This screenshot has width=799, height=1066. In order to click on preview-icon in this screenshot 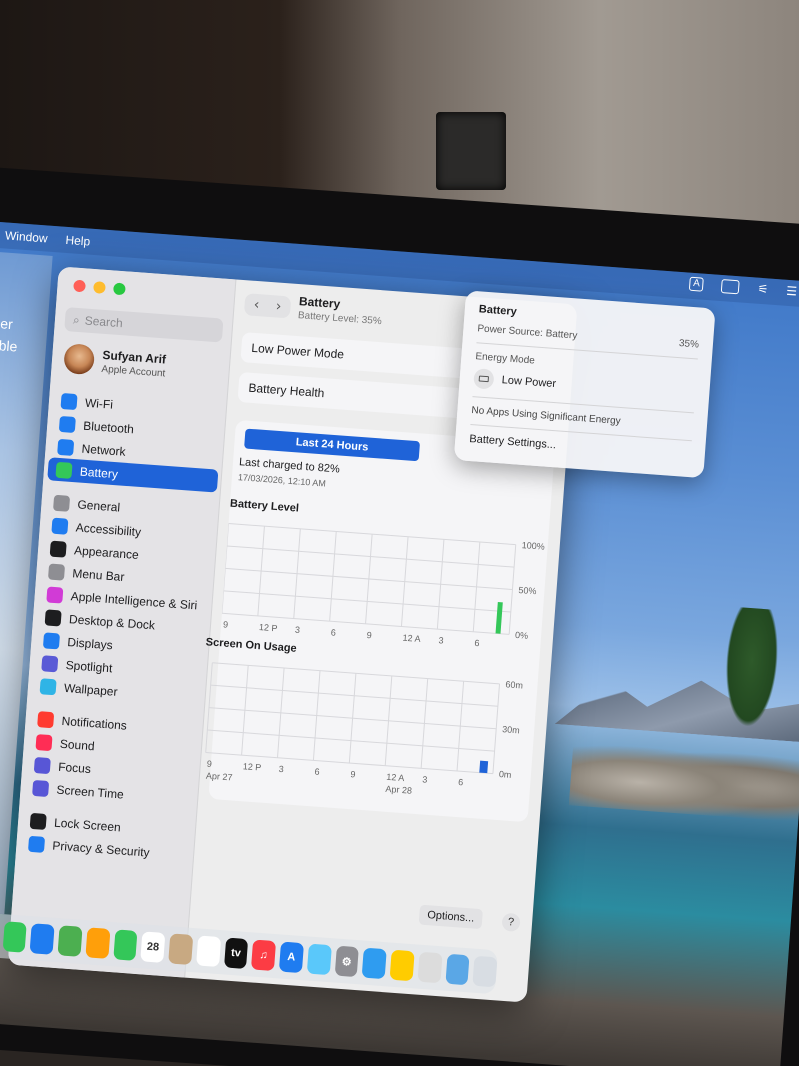, I will do `click(319, 959)`.